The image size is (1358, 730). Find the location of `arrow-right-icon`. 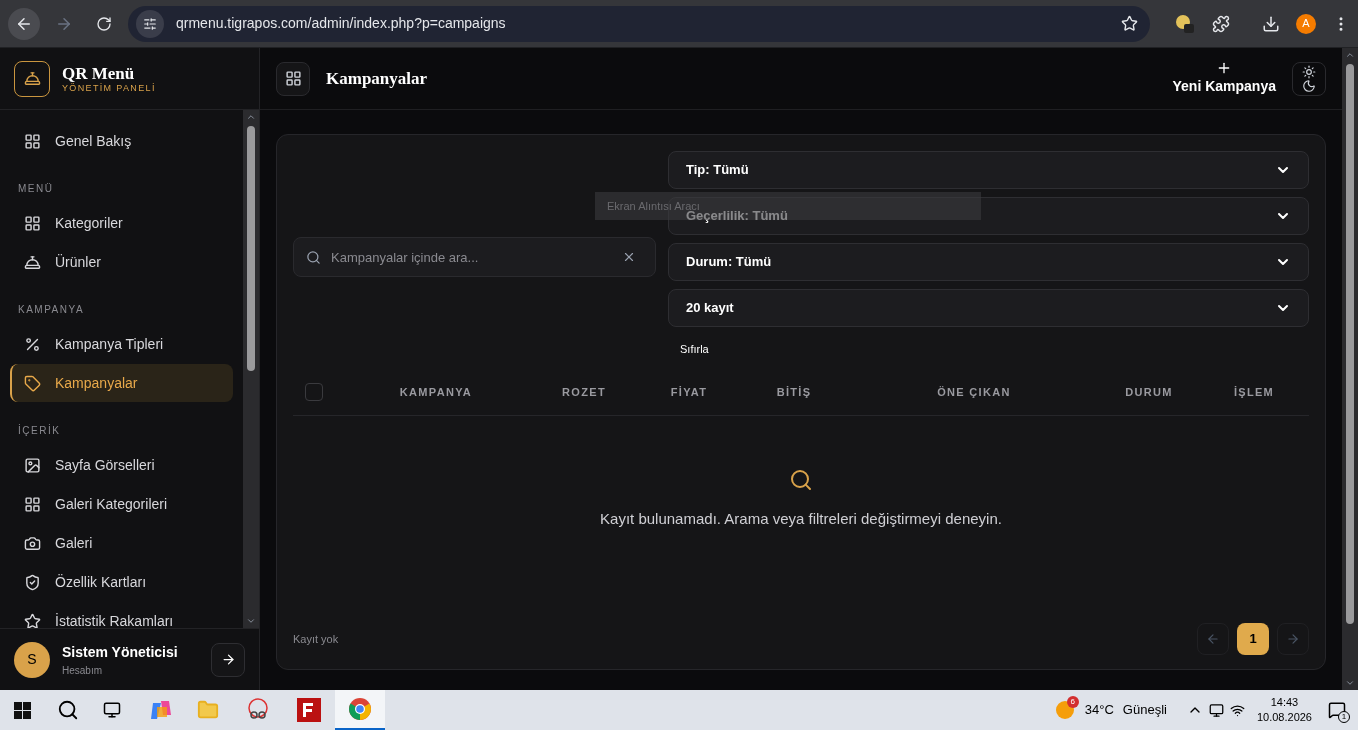

arrow-right-icon is located at coordinates (228, 659).